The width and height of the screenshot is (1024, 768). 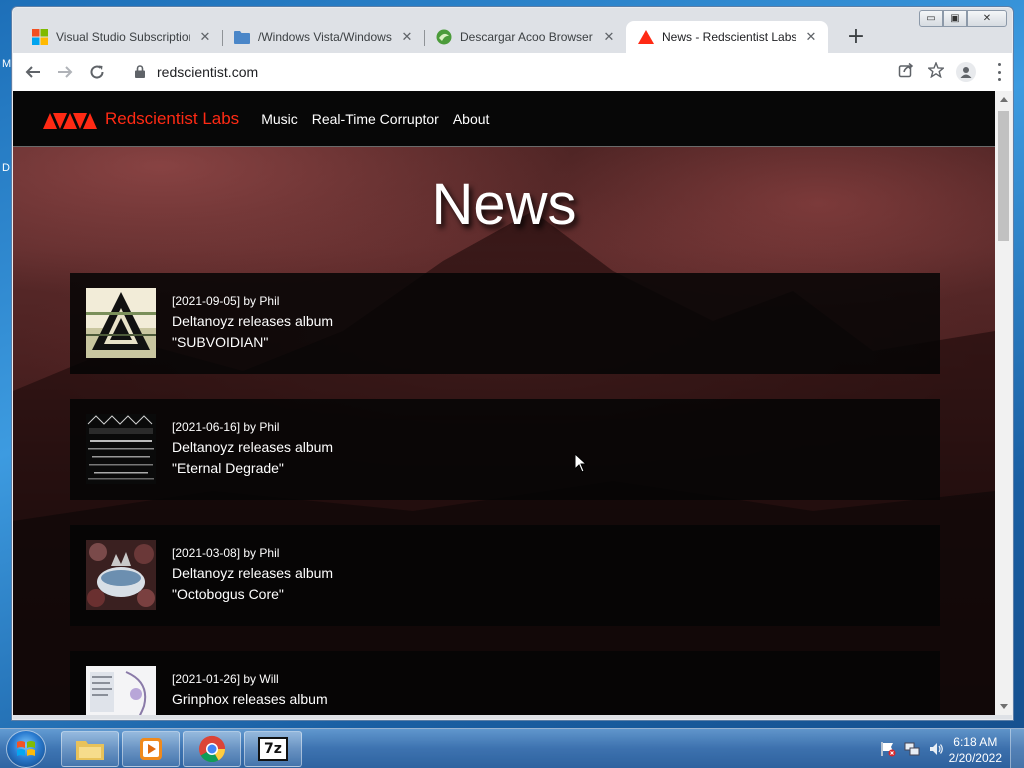 What do you see at coordinates (581, 464) in the screenshot?
I see `mouse-cursor-icon` at bounding box center [581, 464].